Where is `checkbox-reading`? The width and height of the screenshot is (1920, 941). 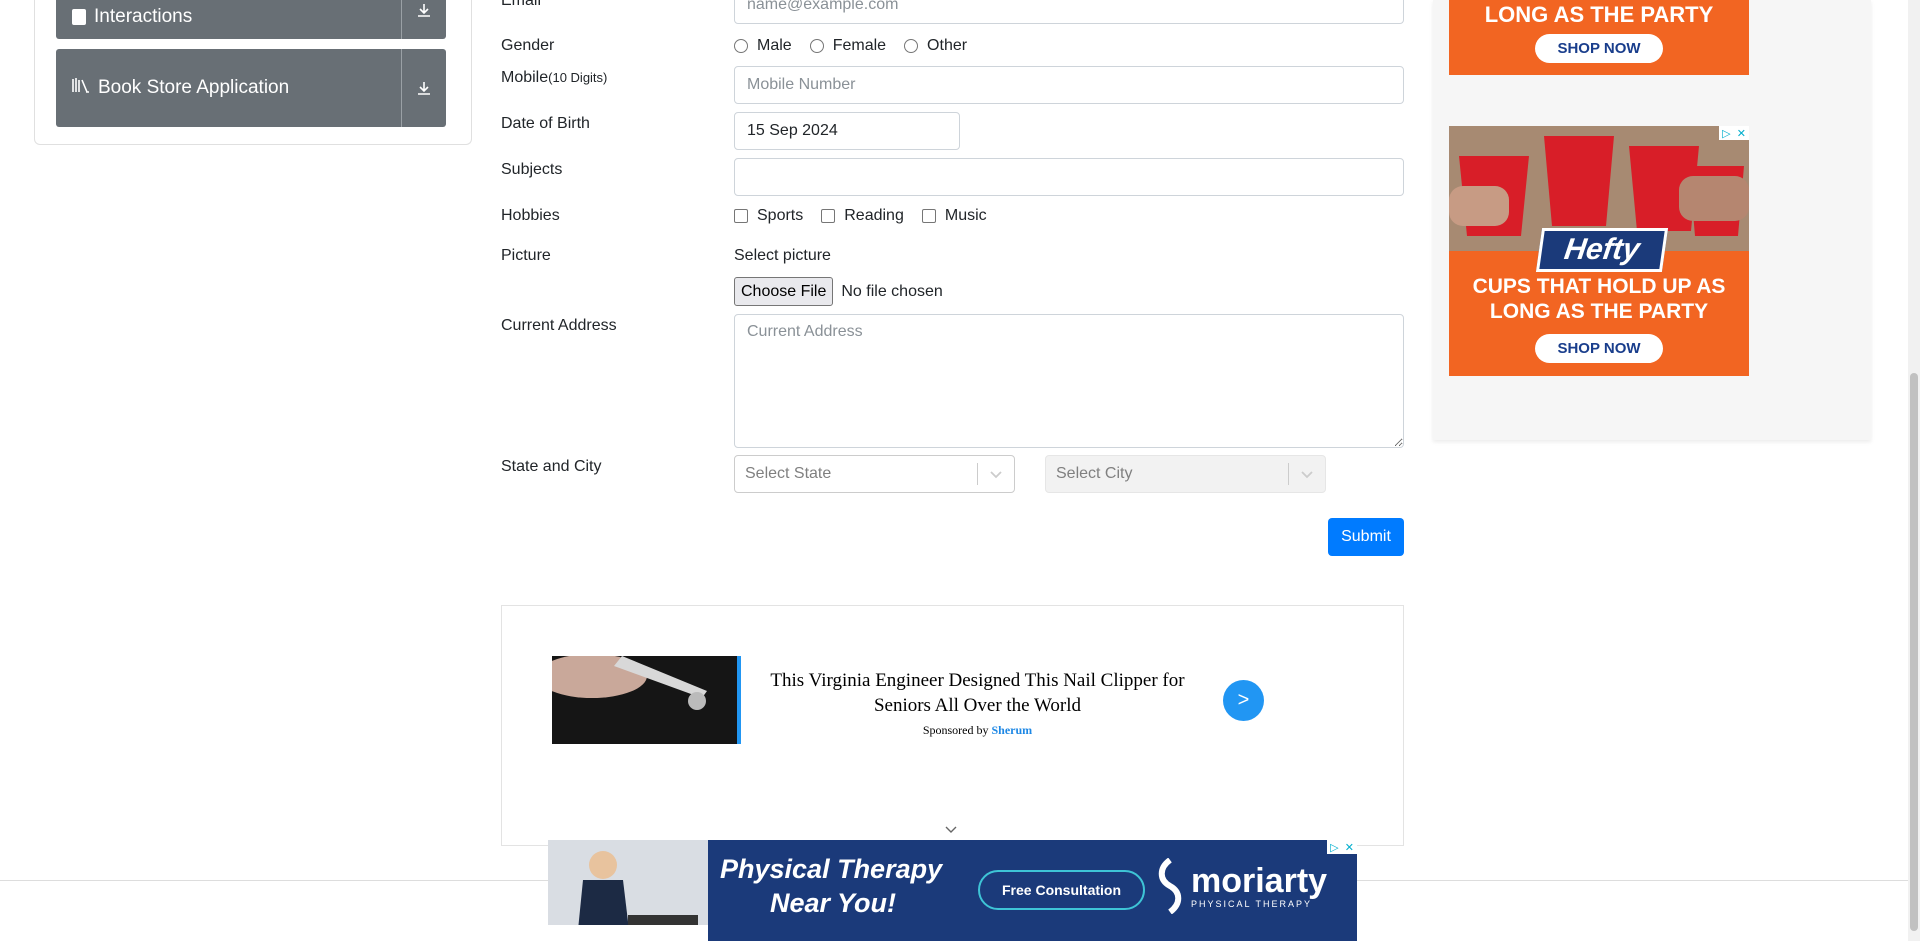 checkbox-reading is located at coordinates (828, 216).